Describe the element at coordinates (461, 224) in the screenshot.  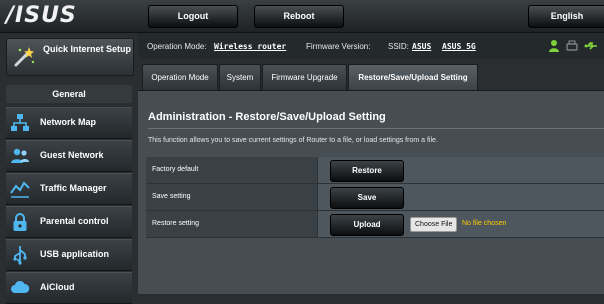
I see `row-value: Upload Choose File No file chosen` at that location.